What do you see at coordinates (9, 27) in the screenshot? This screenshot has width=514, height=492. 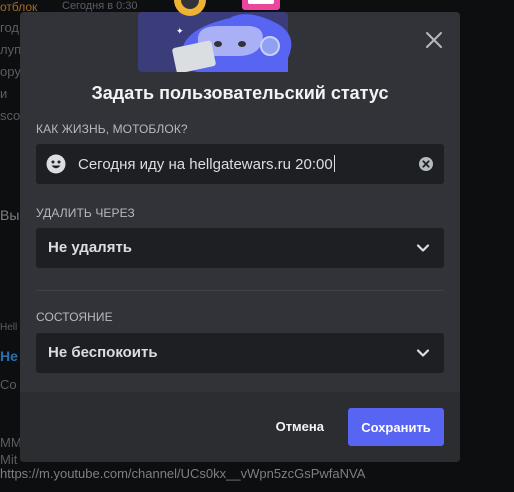 I see `bg-fragment: год` at bounding box center [9, 27].